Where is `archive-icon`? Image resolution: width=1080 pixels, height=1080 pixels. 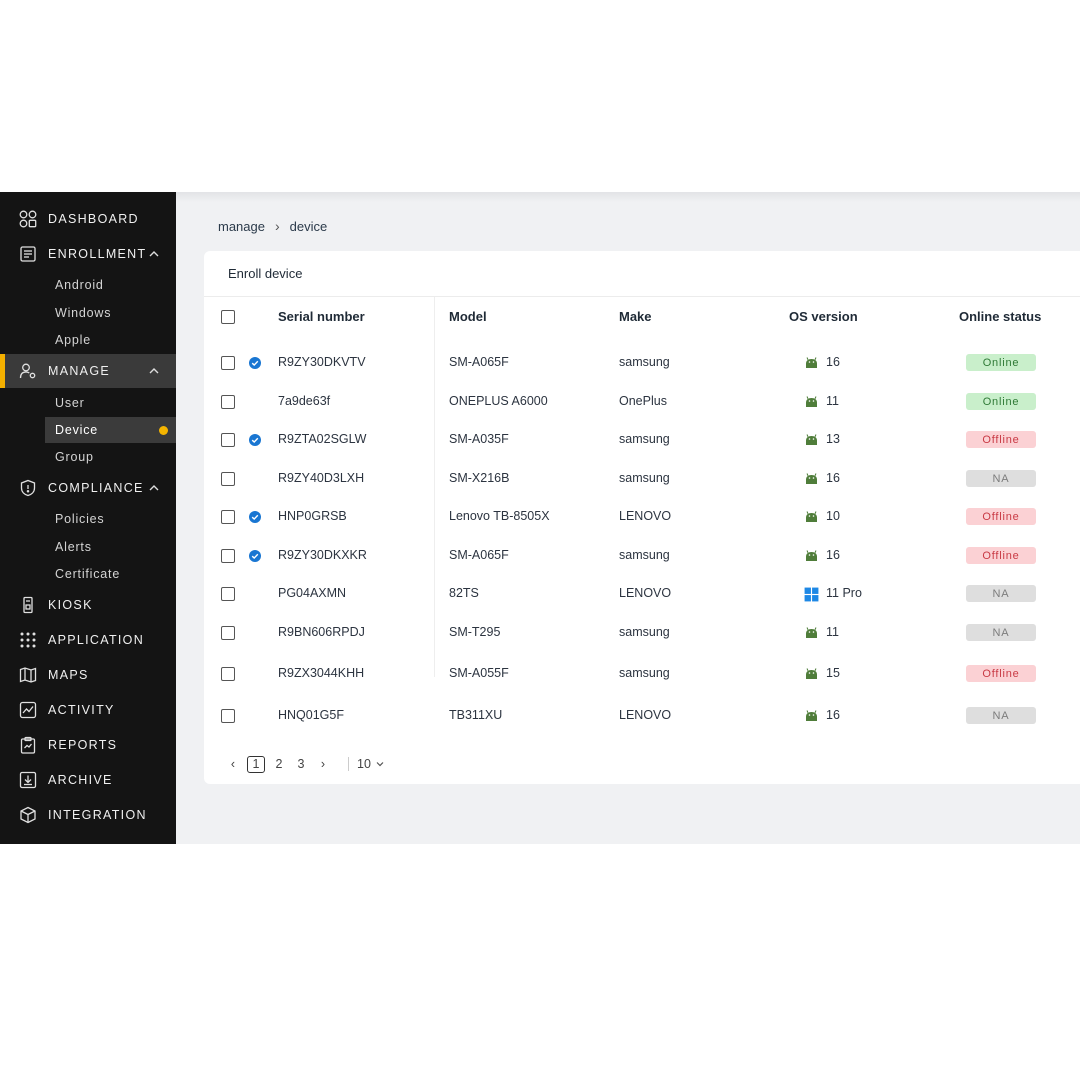 archive-icon is located at coordinates (28, 780).